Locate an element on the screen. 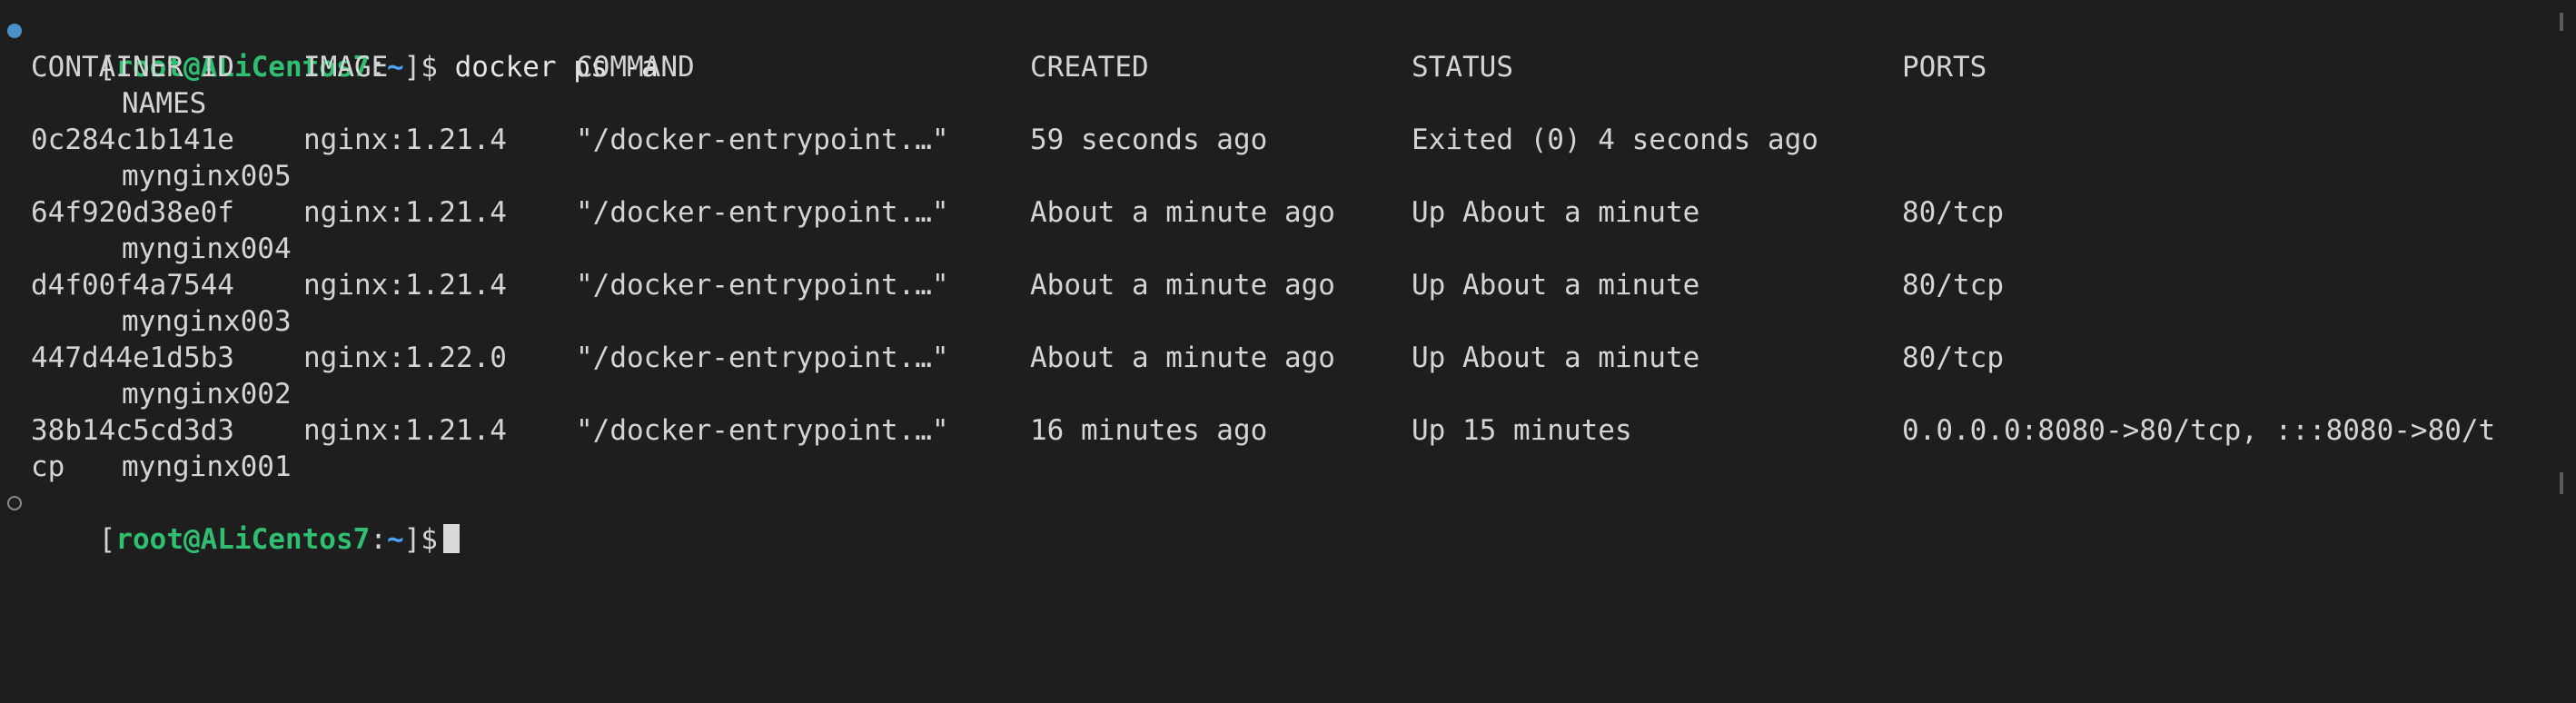  header-status: STATUS is located at coordinates (1462, 67).